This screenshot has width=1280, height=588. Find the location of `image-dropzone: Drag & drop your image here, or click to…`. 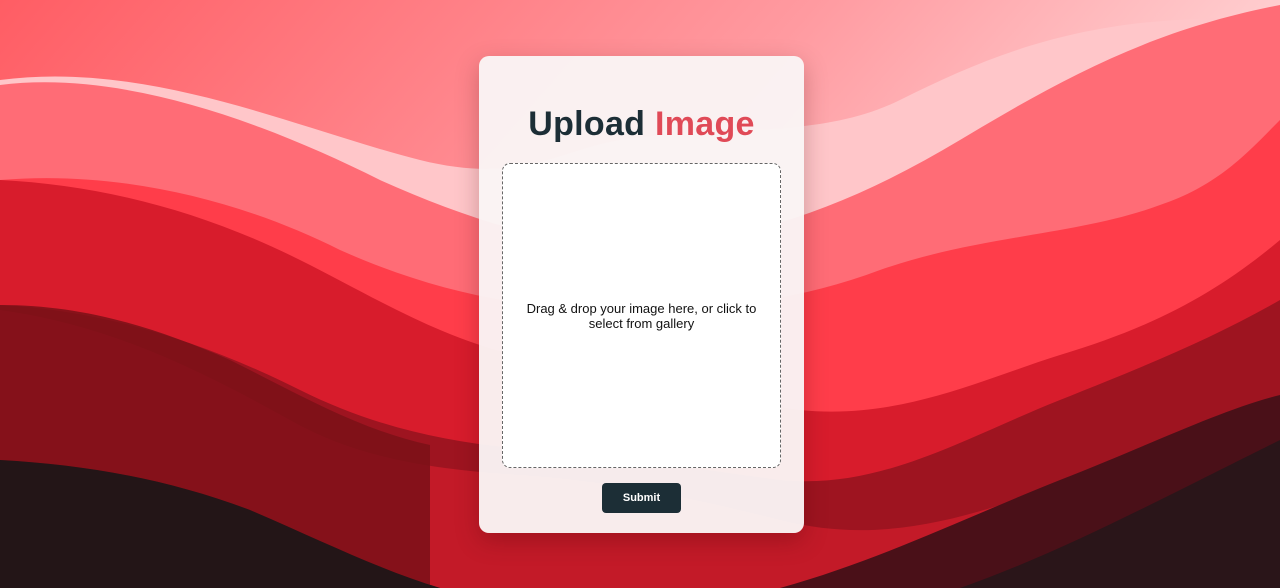

image-dropzone: Drag & drop your image here, or click to… is located at coordinates (641, 315).